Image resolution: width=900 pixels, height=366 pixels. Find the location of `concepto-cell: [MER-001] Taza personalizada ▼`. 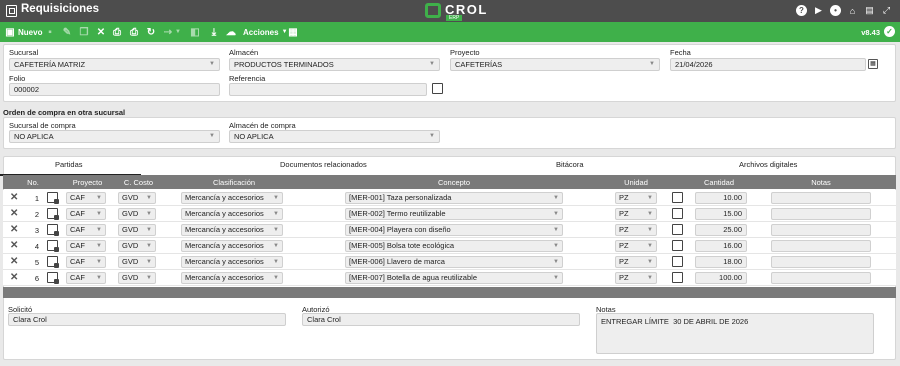

concepto-cell: [MER-001] Taza personalizada ▼ is located at coordinates (454, 198).